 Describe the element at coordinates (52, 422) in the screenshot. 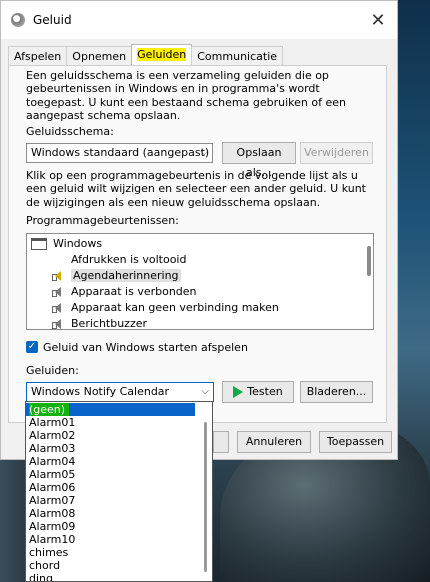

I see `dropdown-option: Alarm01` at that location.